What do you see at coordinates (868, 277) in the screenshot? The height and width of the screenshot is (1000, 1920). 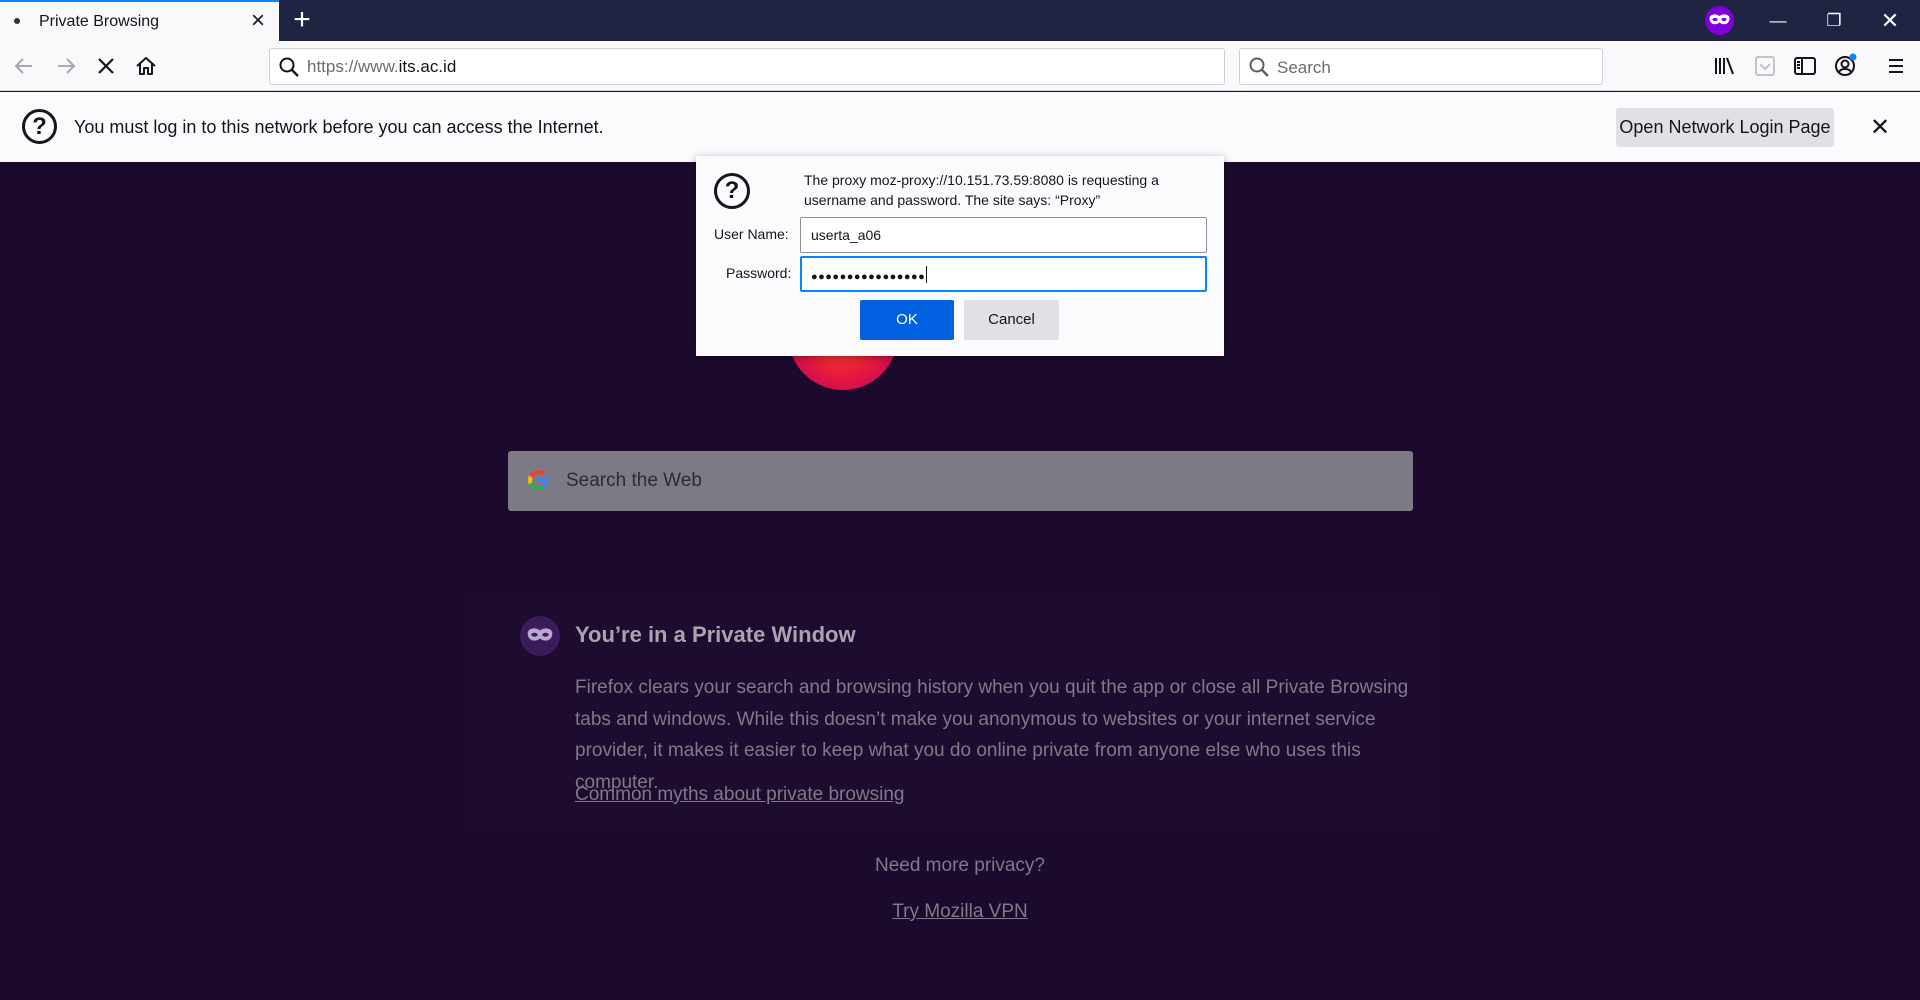 I see `password-value: ●●●●●●●●●●●●●●●●` at bounding box center [868, 277].